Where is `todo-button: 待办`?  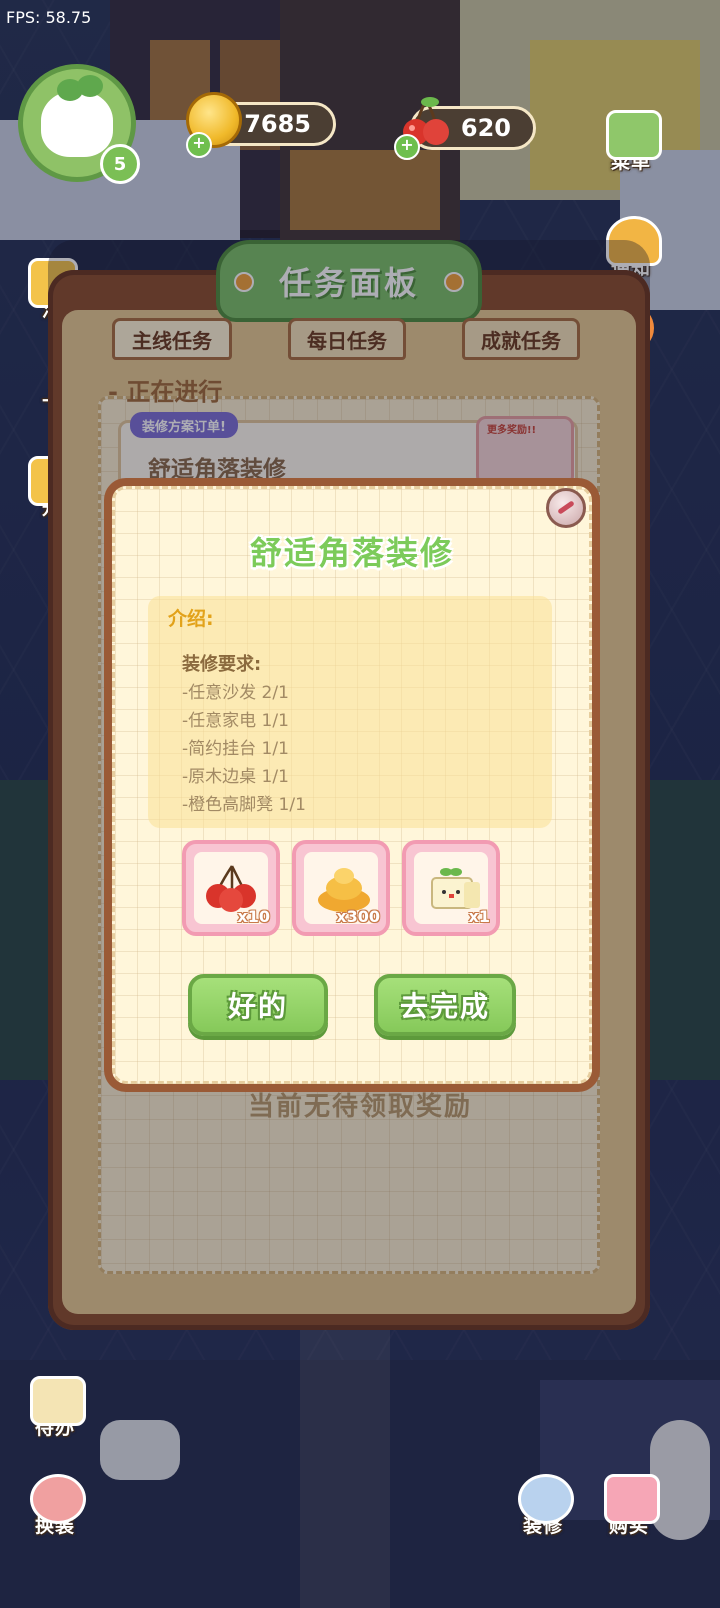
todo-button: 待办 is located at coordinates (55, 1405).